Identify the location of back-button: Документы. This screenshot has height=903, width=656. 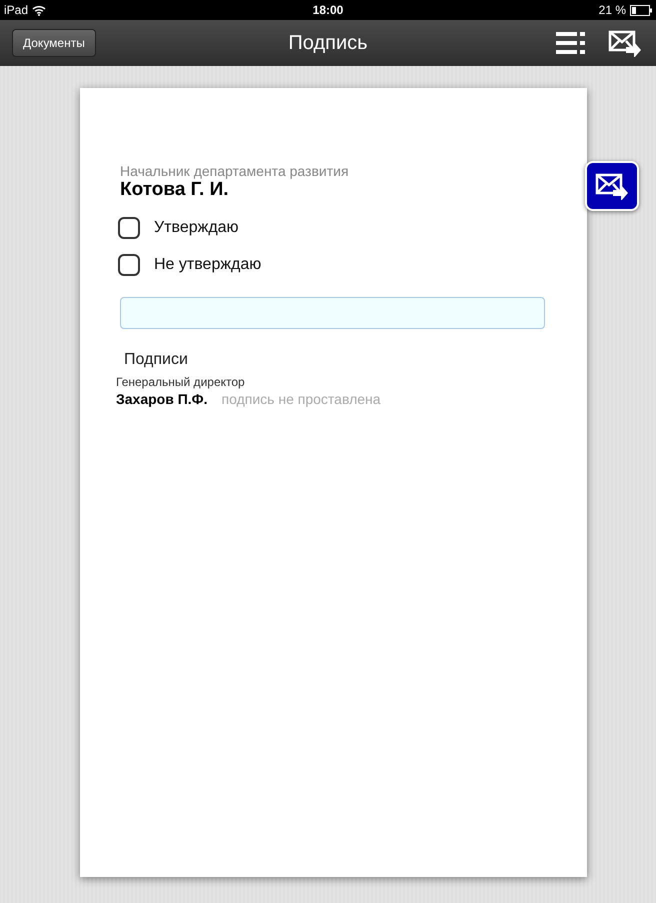
(54, 43).